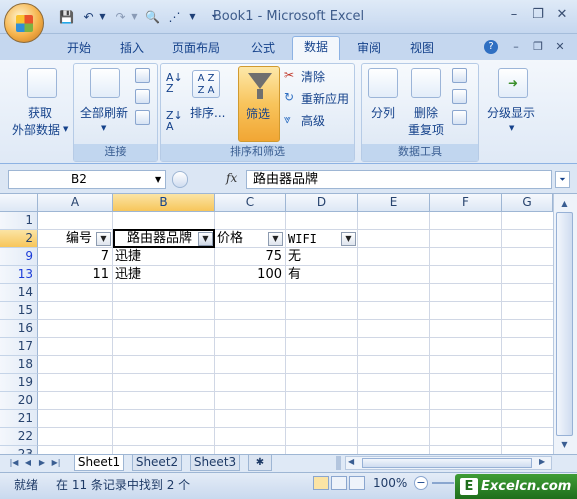  What do you see at coordinates (19, 311) in the screenshot?
I see `row-header-15: 15` at bounding box center [19, 311].